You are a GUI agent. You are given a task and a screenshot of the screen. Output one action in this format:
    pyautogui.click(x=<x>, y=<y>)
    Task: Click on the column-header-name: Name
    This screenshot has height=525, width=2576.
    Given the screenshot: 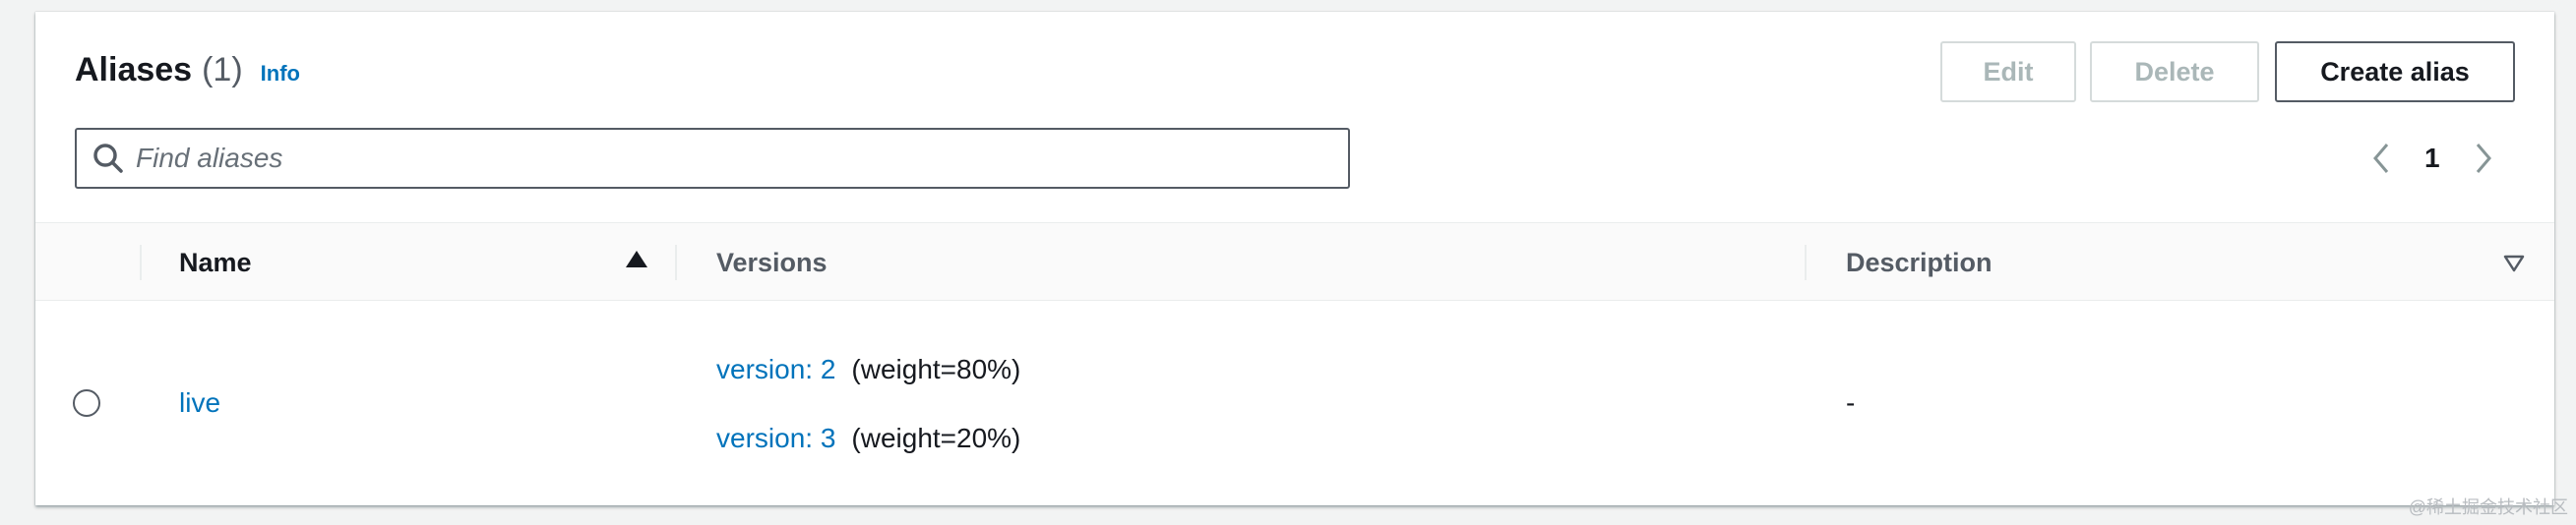 What is the action you would take?
    pyautogui.click(x=215, y=262)
    